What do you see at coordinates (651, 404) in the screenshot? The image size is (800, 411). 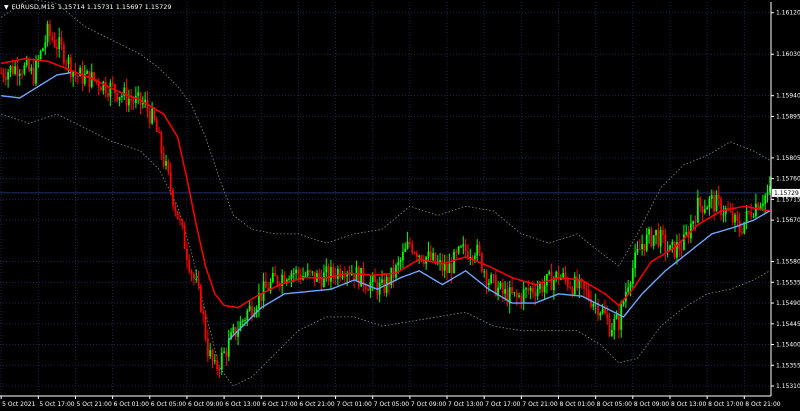 I see `time-tick-label: 8 Oct 09:00` at bounding box center [651, 404].